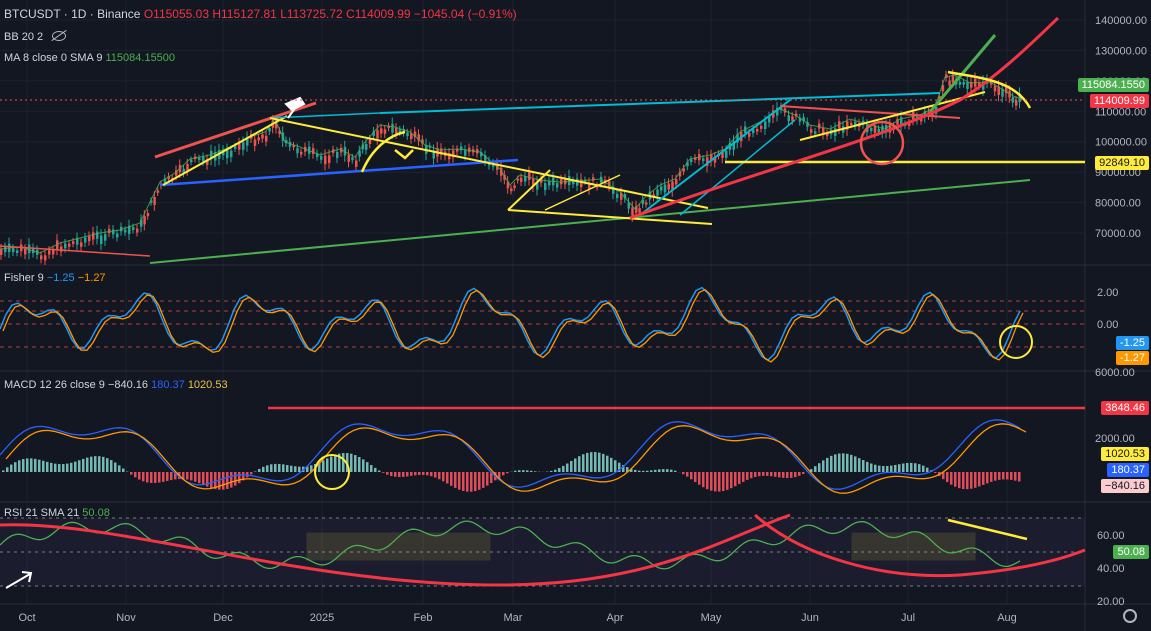  What do you see at coordinates (1107, 325) in the screenshot?
I see `fisher-tick-label: 0.00` at bounding box center [1107, 325].